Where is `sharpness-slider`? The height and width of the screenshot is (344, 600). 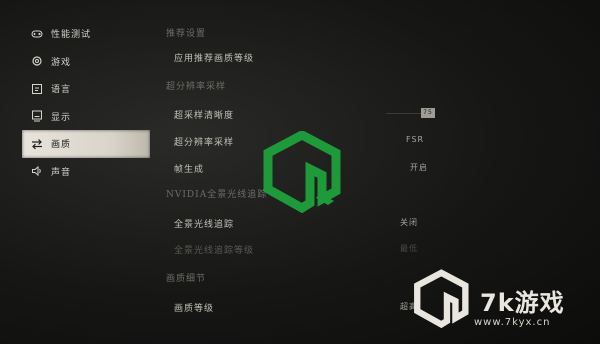
sharpness-slider is located at coordinates (405, 113).